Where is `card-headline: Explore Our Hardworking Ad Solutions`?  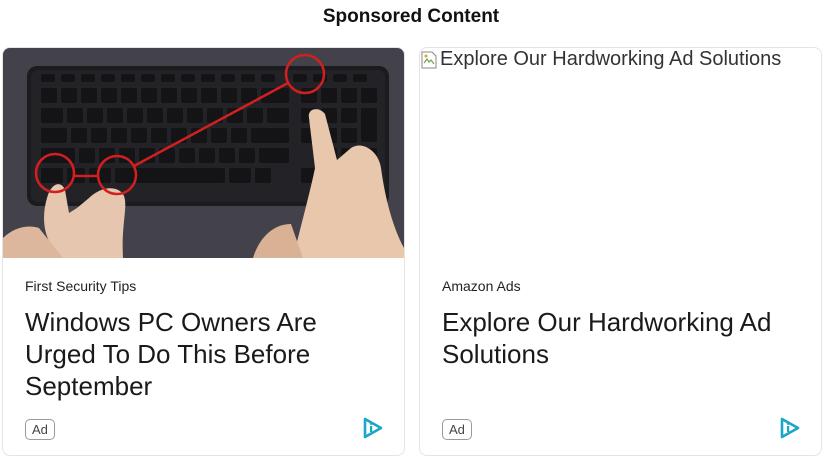 card-headline: Explore Our Hardworking Ad Solutions is located at coordinates (622, 338).